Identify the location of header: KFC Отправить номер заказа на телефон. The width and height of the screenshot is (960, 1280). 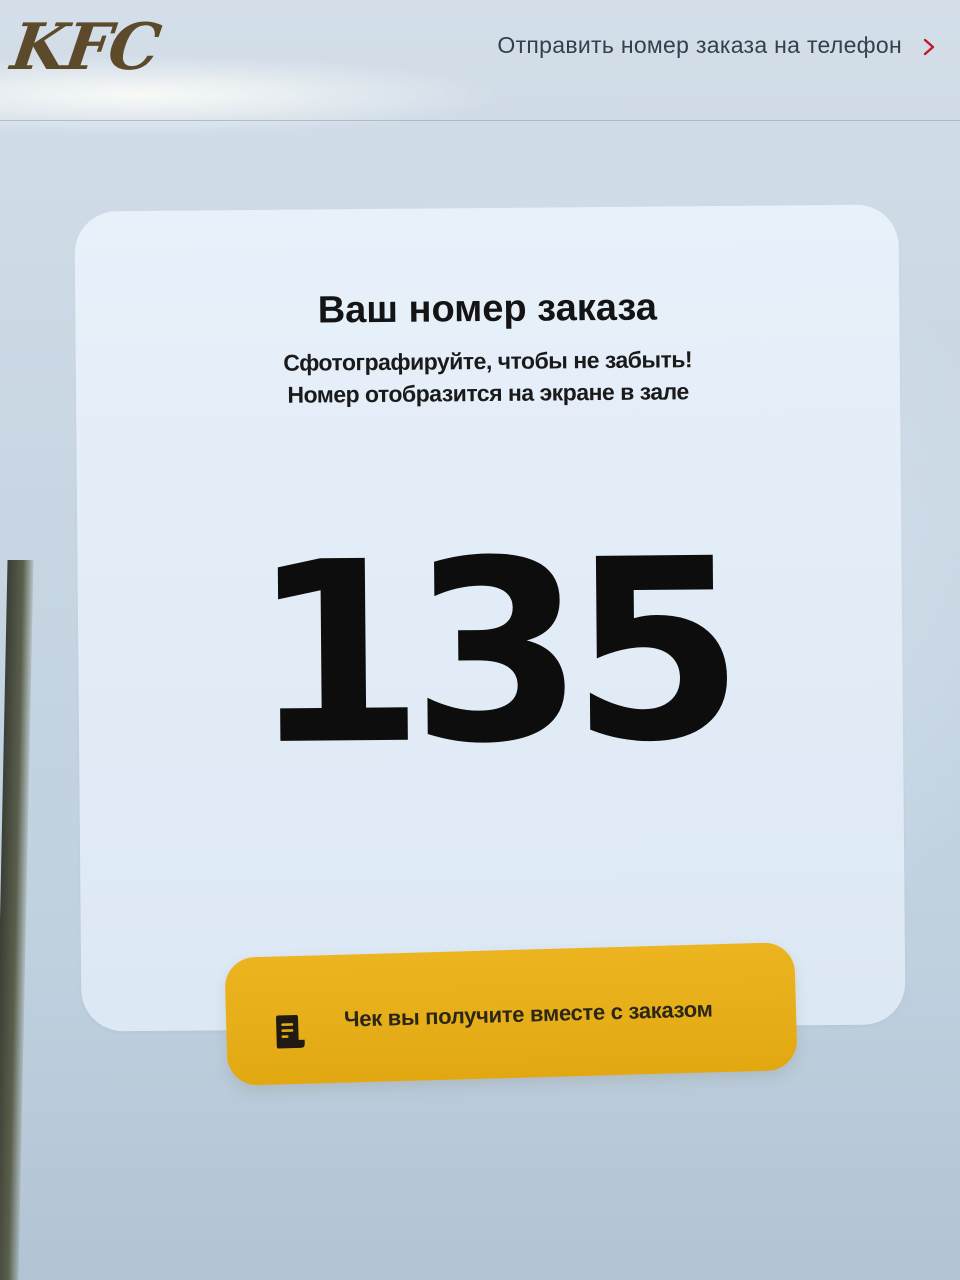
(480, 60).